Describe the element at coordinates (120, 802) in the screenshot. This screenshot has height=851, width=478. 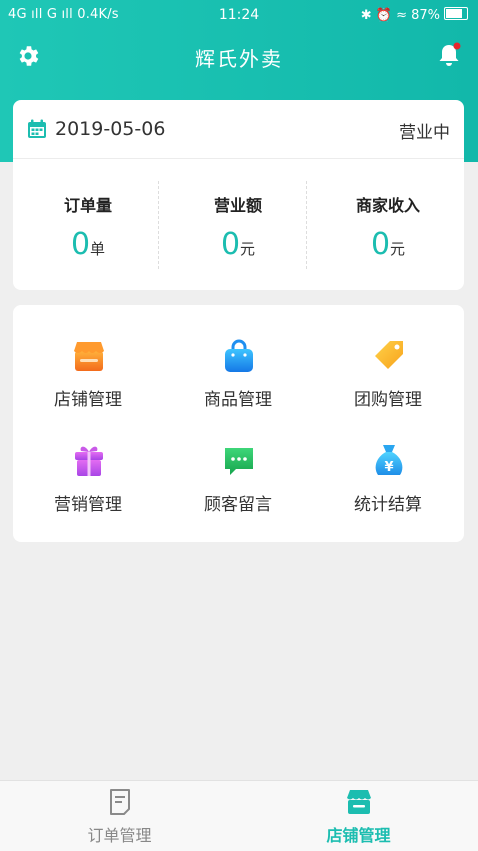
I see `order-icon` at that location.